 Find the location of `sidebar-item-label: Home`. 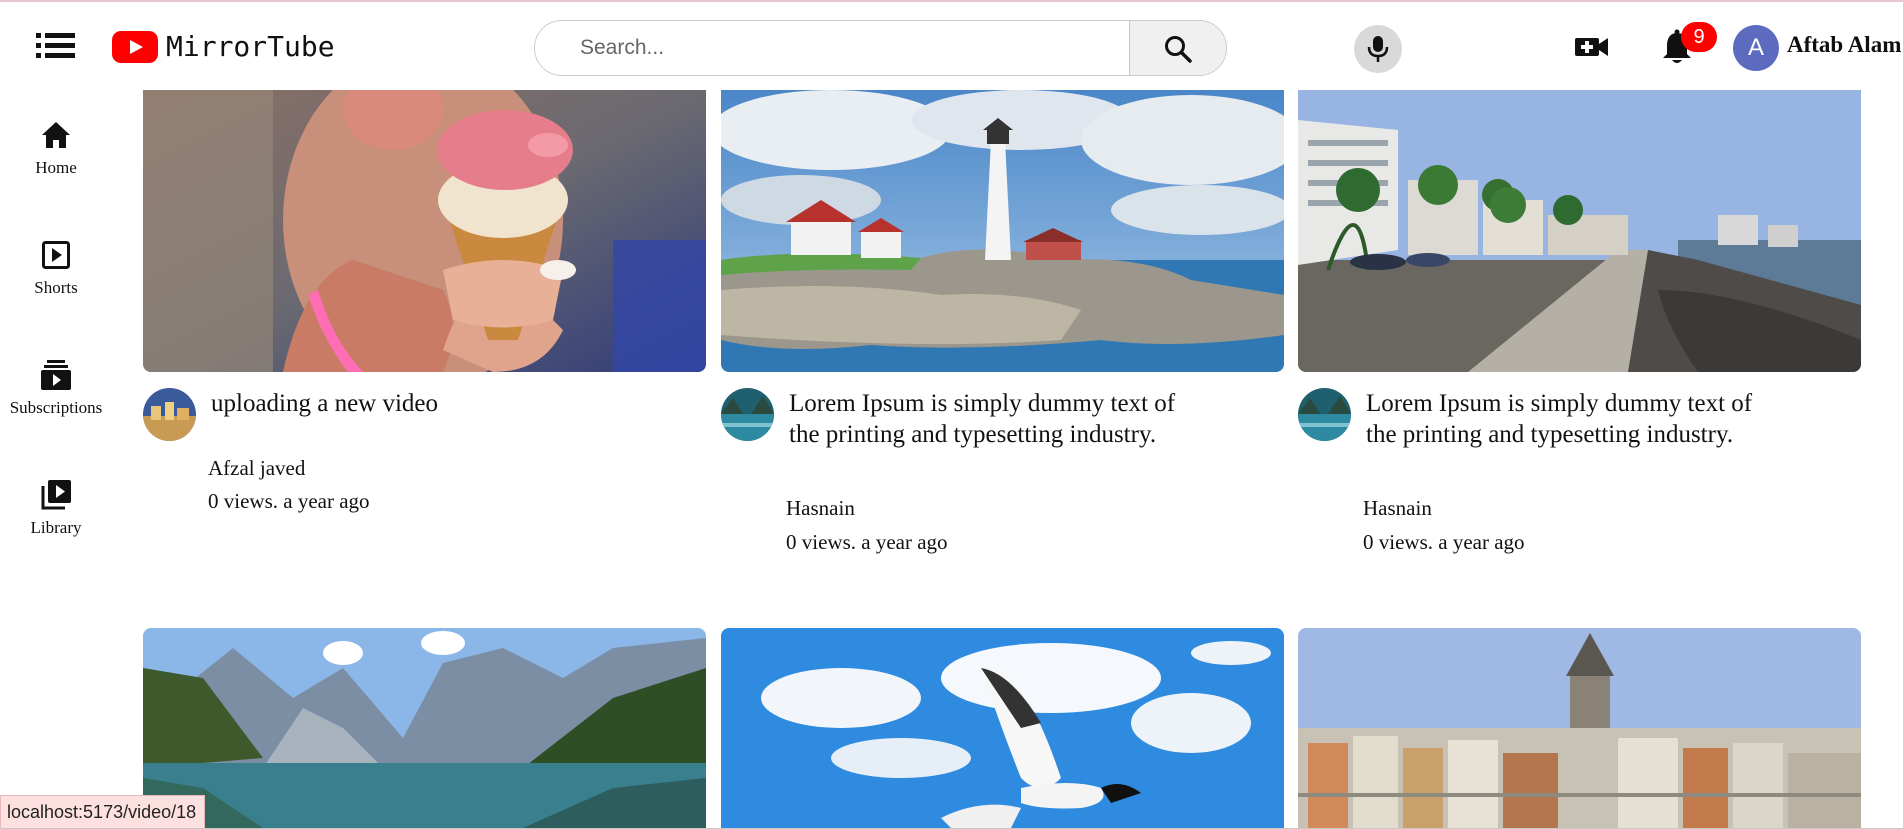

sidebar-item-label: Home is located at coordinates (56, 167).